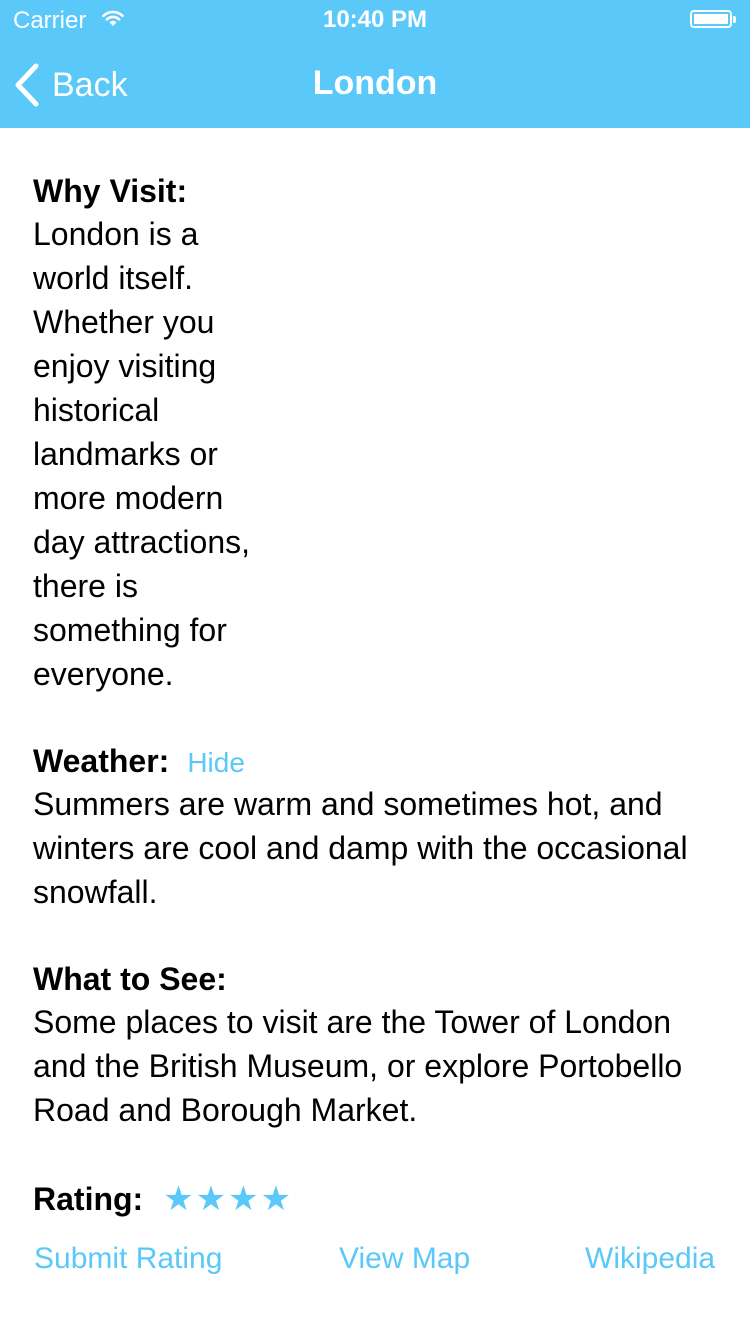 The height and width of the screenshot is (1334, 750). I want to click on submit-rating-button: Submit Rating, so click(128, 1259).